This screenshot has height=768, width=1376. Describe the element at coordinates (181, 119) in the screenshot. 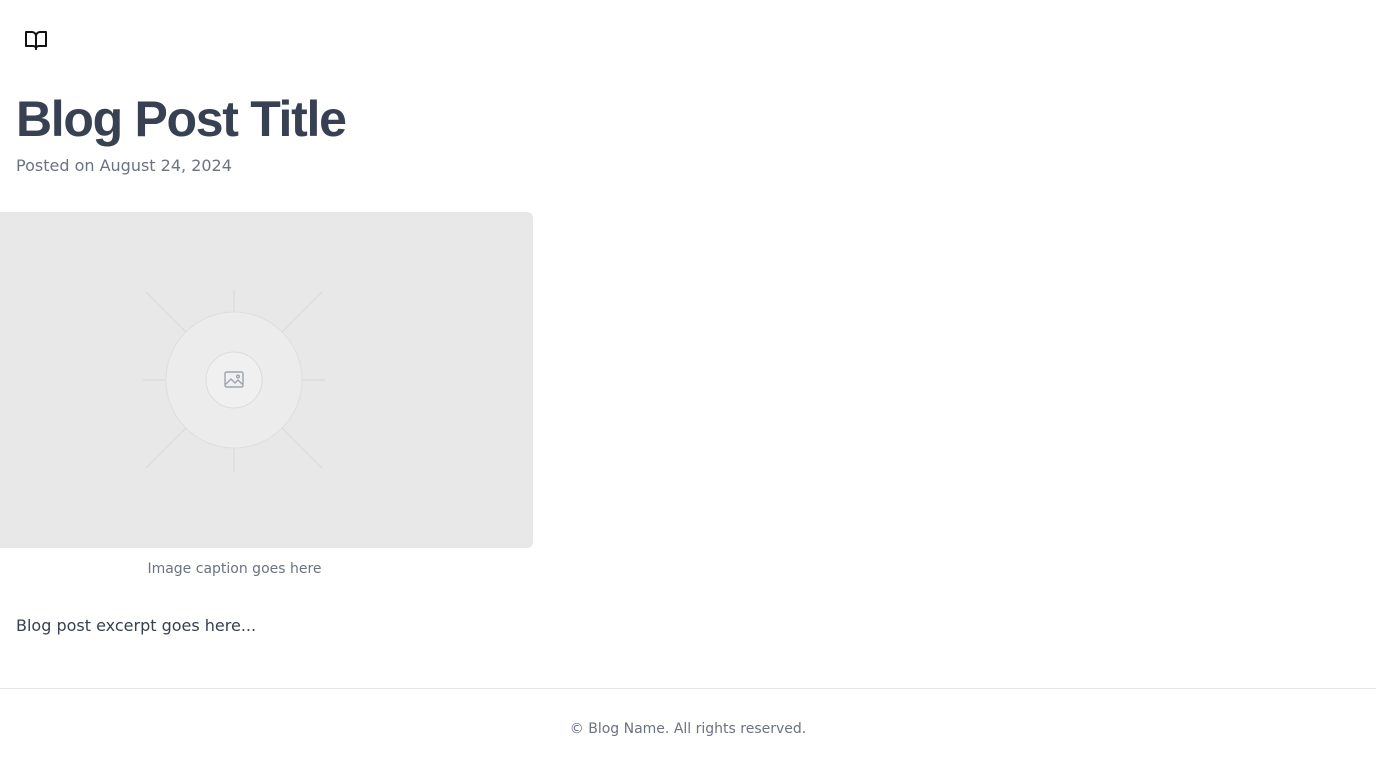

I see `post-title: Blog Post Title` at that location.